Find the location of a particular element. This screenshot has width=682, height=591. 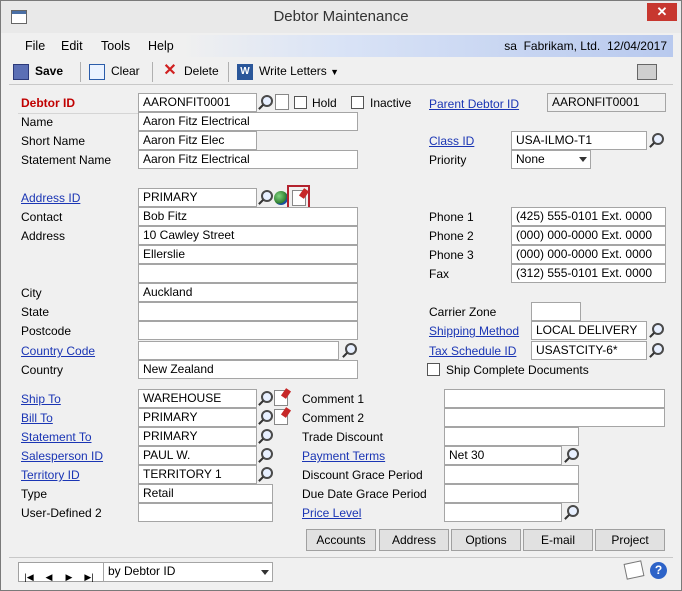

write-letters-button: W Write Letters ▼ is located at coordinates (288, 72).